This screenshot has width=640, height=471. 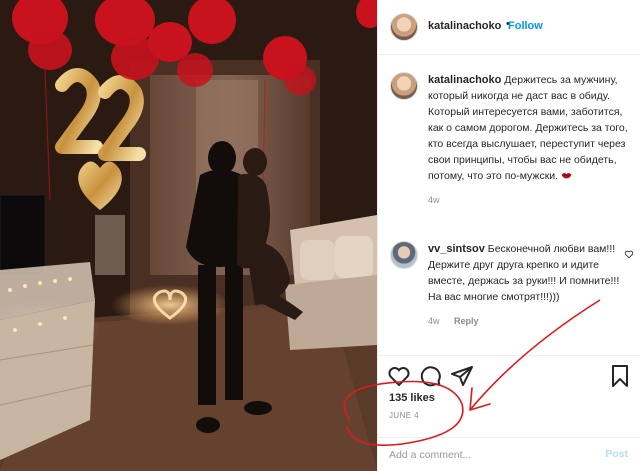 I want to click on heart-outline-icon, so click(x=399, y=376).